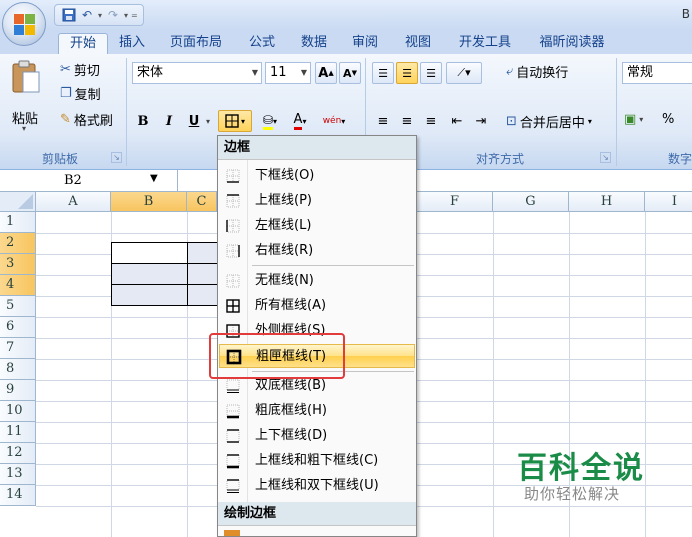 This screenshot has height=537, width=692. Describe the element at coordinates (197, 73) in the screenshot. I see `font-name-combo: 宋体 ▼` at that location.